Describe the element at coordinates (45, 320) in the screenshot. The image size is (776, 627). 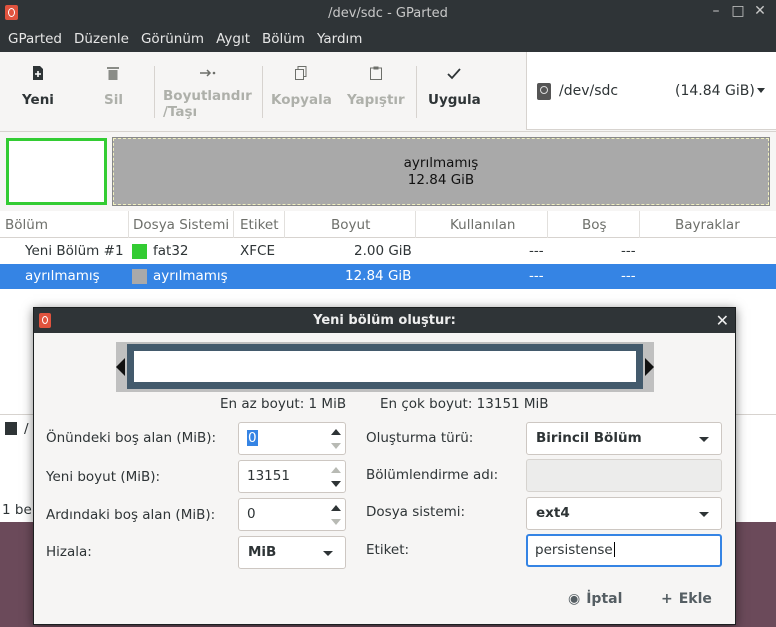
I see `gparted-app-icon` at that location.